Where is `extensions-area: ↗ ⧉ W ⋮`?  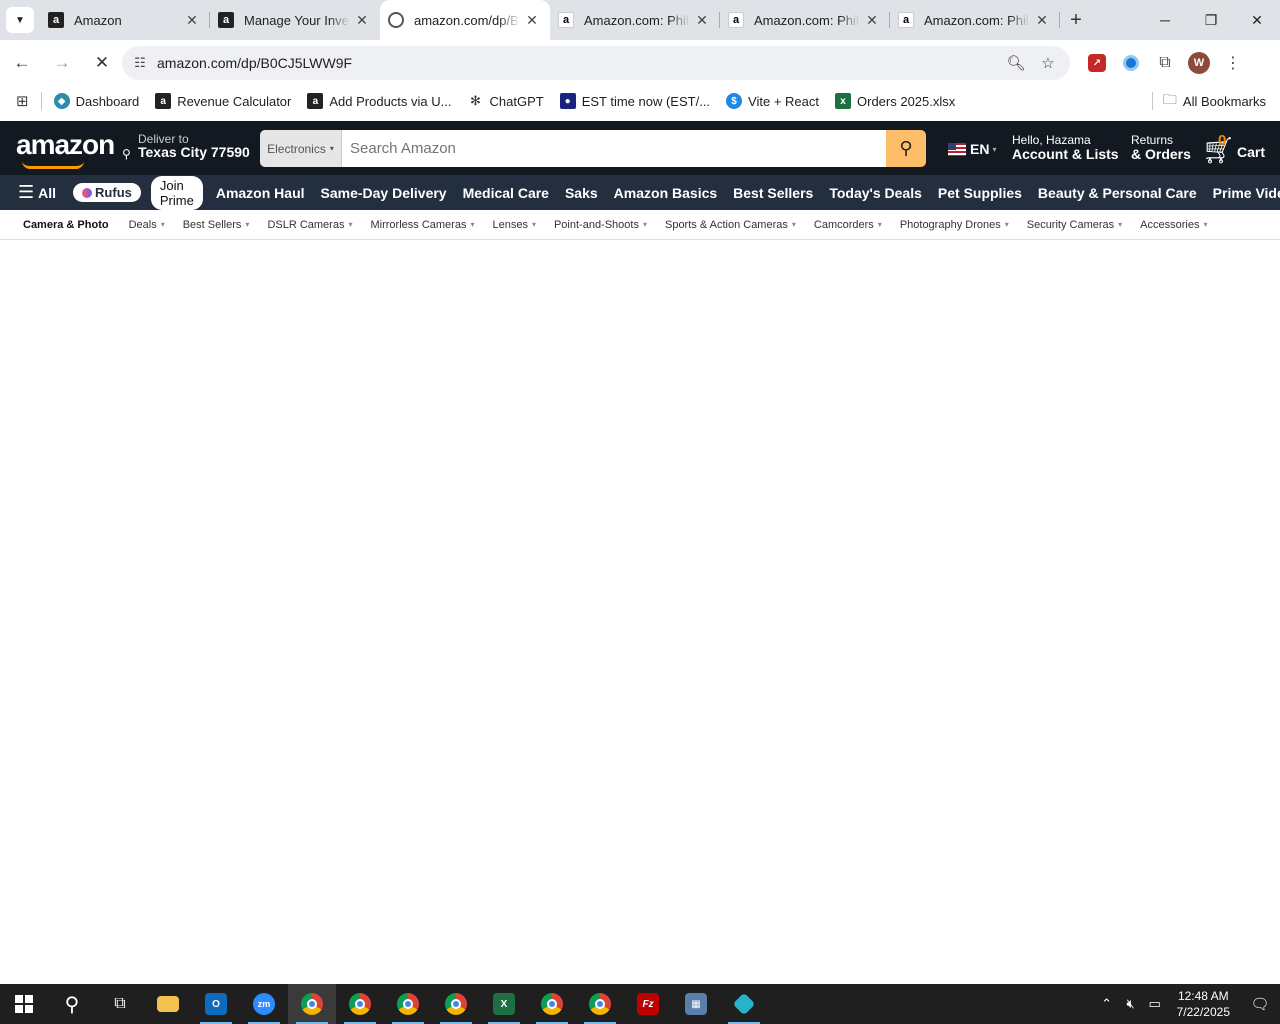 extensions-area: ↗ ⧉ W ⋮ is located at coordinates (1165, 63).